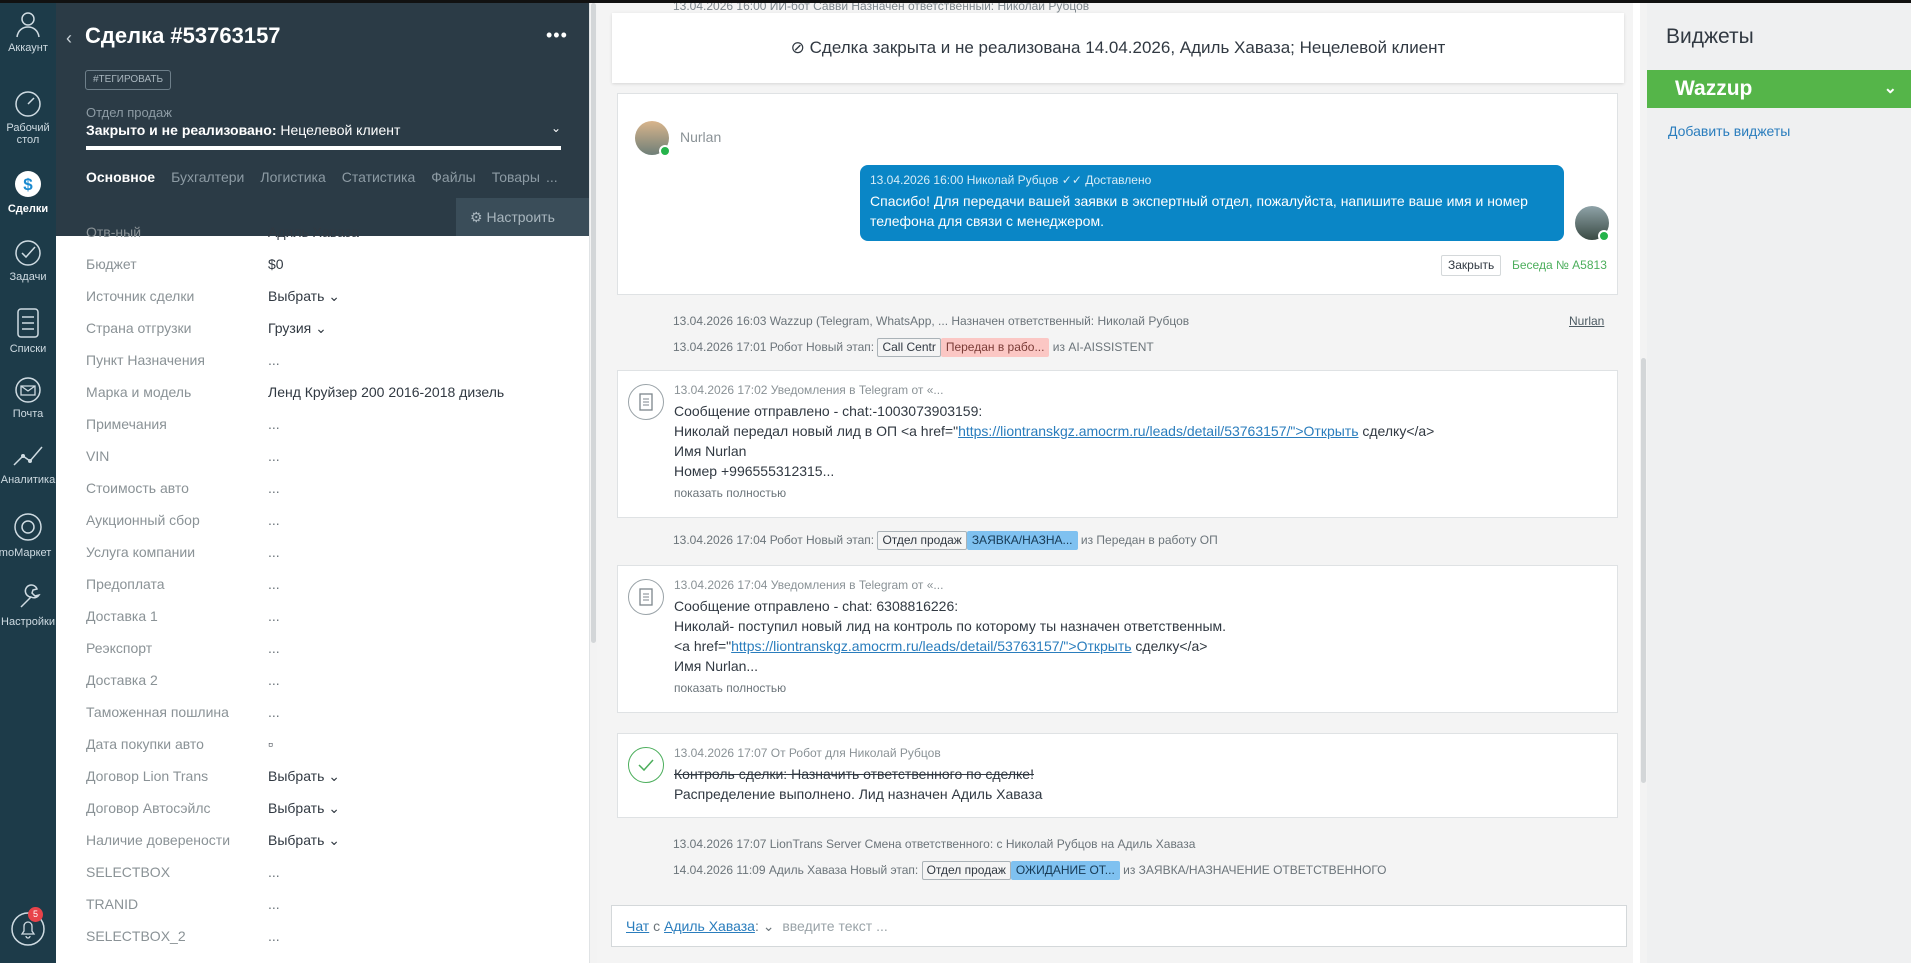 This screenshot has height=963, width=1911. I want to click on tab-main: Основное, so click(120, 177).